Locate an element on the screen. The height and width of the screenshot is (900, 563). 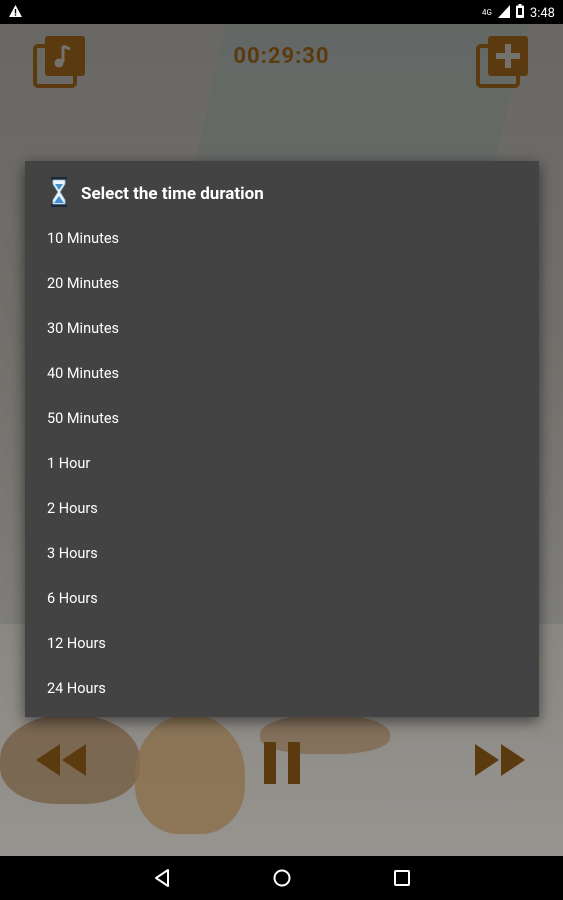
network-type: 4G is located at coordinates (486, 12).